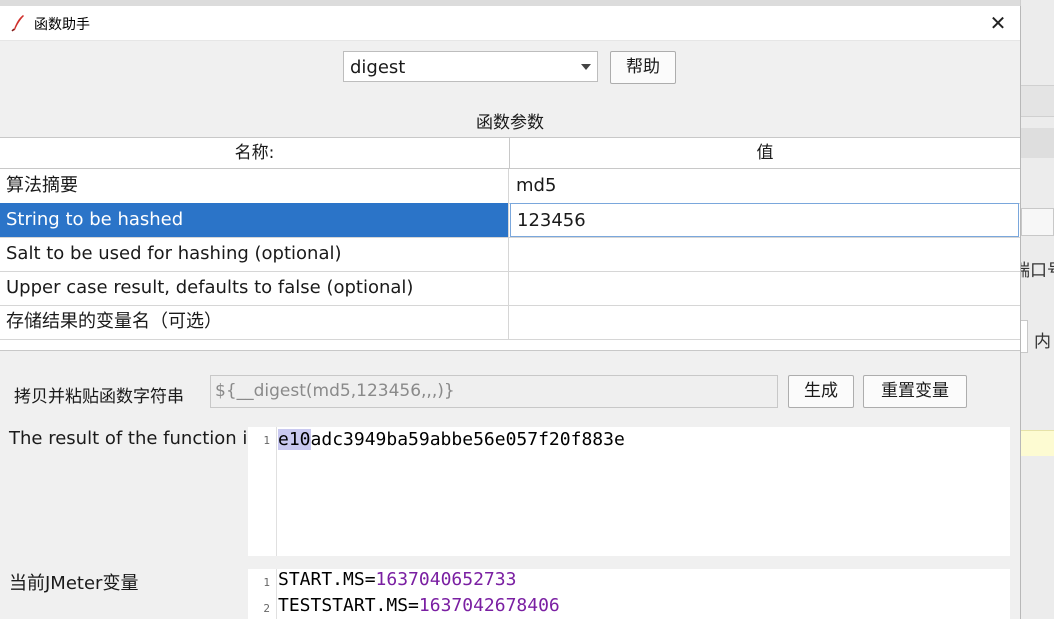 The height and width of the screenshot is (619, 1054). Describe the element at coordinates (470, 66) in the screenshot. I see `function-select: digest` at that location.